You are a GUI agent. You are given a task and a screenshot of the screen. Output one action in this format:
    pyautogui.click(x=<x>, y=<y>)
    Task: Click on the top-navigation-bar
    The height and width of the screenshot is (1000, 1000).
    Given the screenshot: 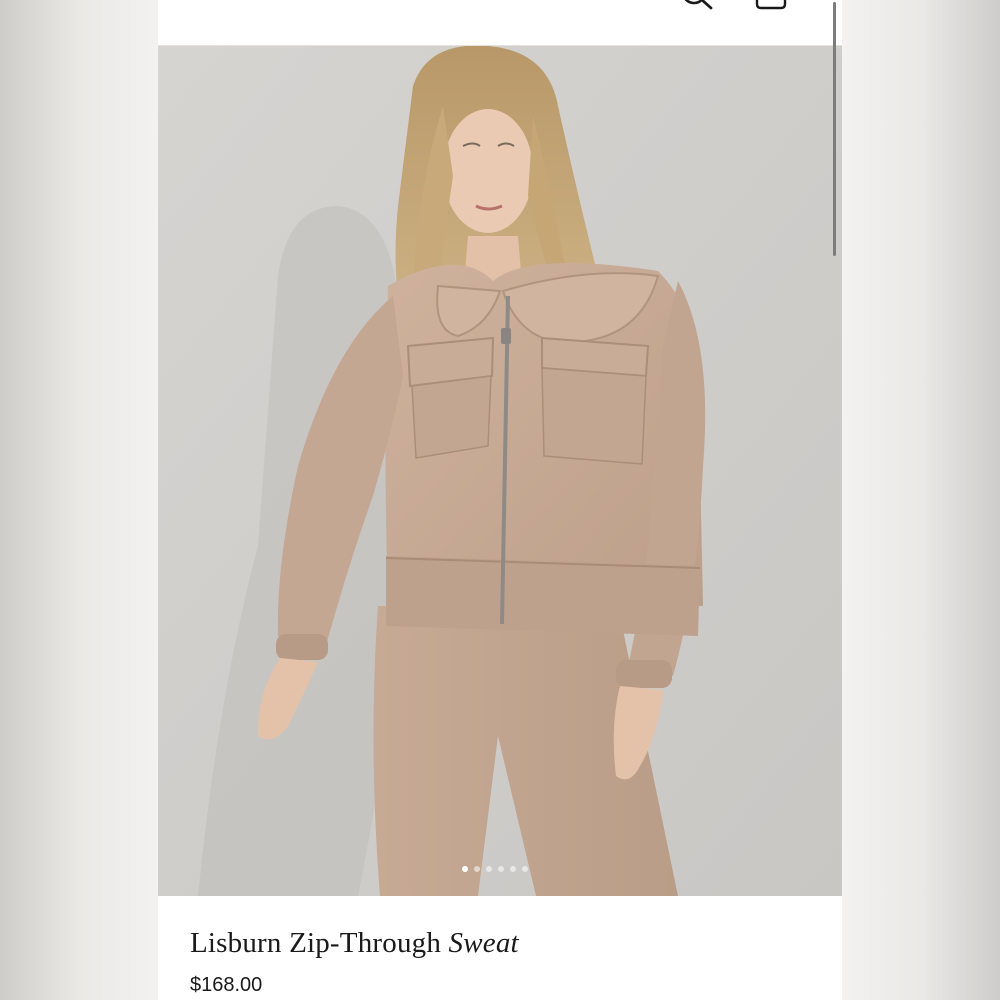 What is the action you would take?
    pyautogui.click(x=500, y=23)
    